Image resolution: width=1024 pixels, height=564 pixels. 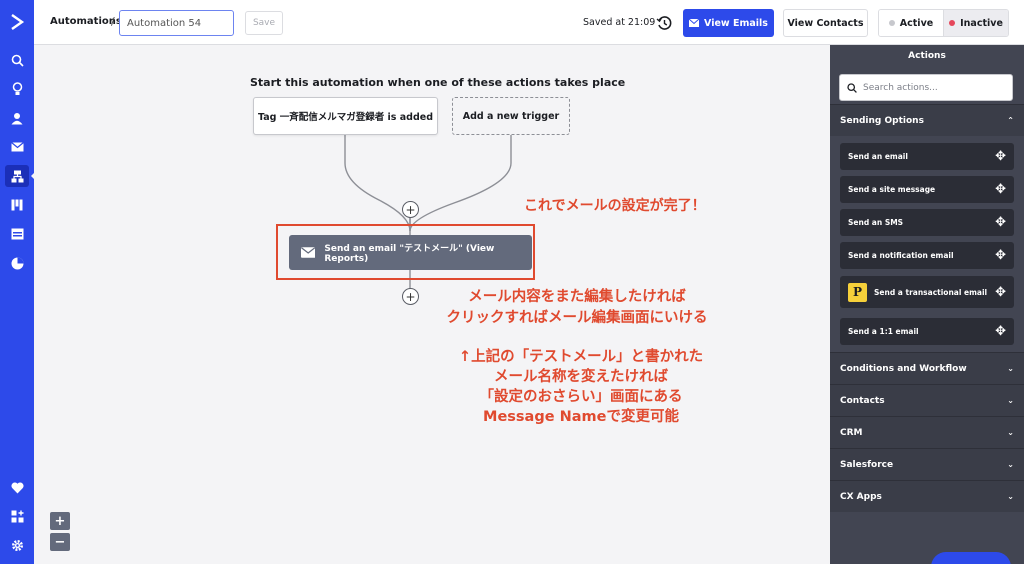 What do you see at coordinates (927, 432) in the screenshot?
I see `section-crm: CRM ⌄` at bounding box center [927, 432].